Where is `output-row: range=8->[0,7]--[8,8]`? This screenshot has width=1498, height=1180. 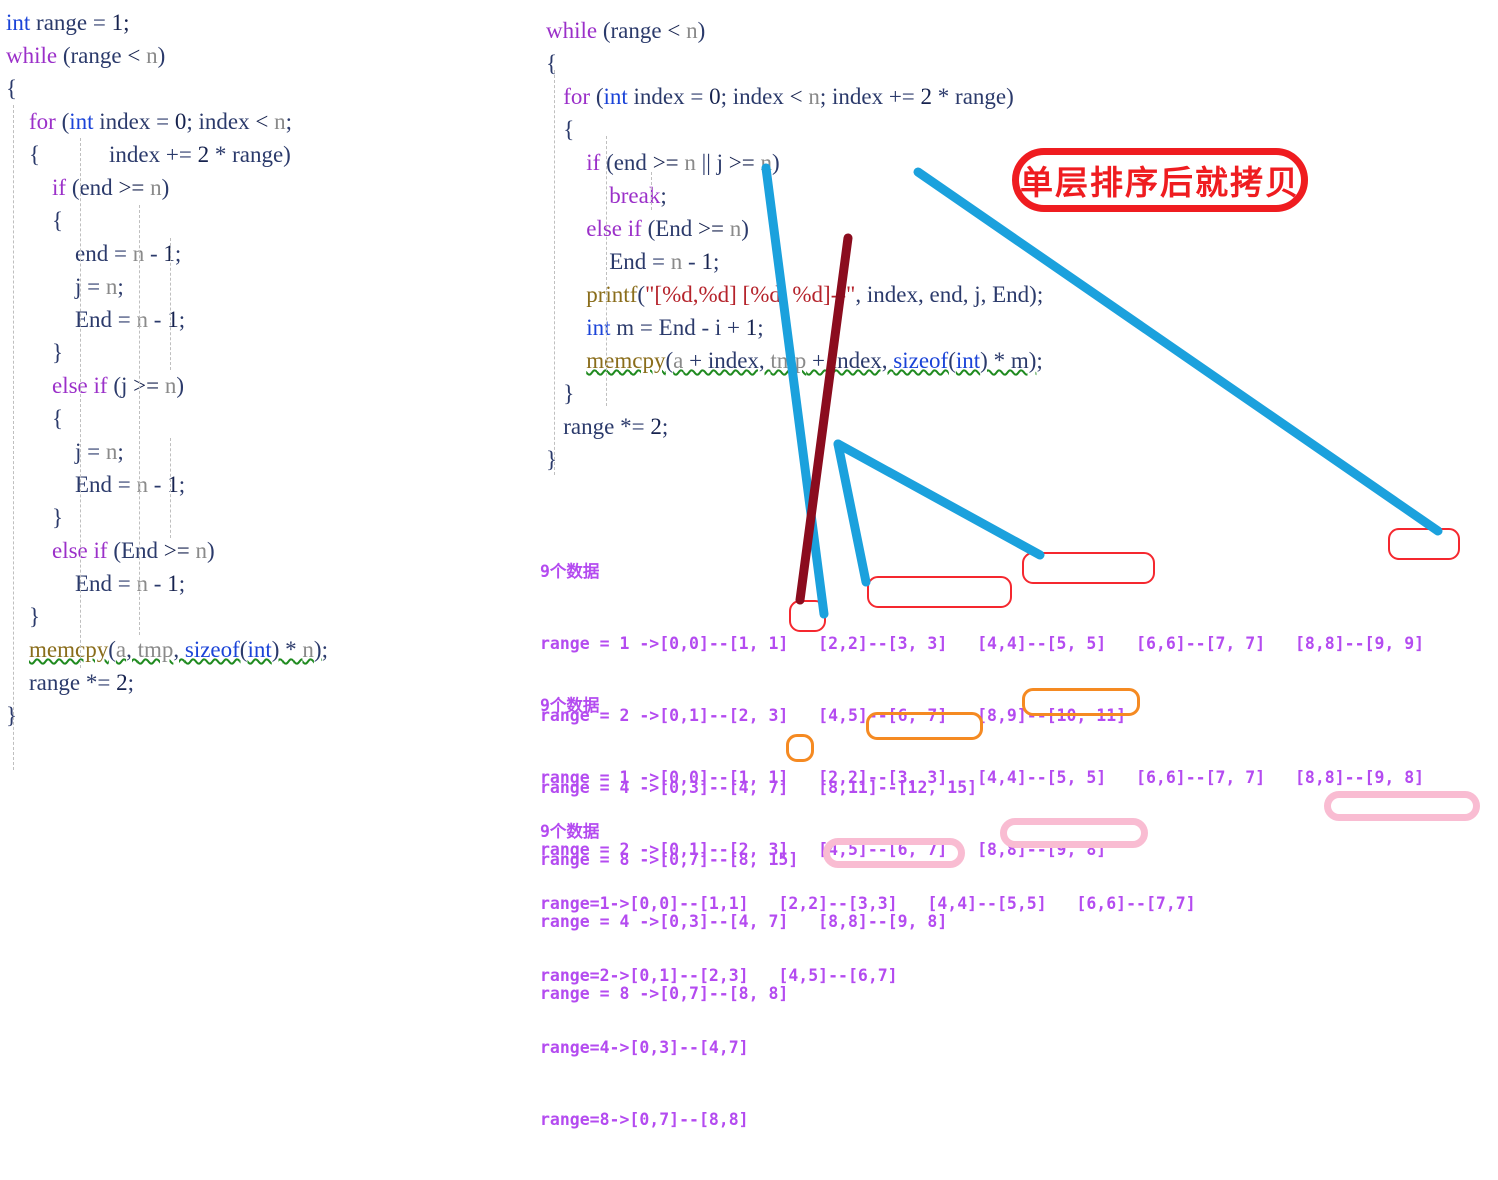 output-row: range=8->[0,7]--[8,8] is located at coordinates (644, 1119).